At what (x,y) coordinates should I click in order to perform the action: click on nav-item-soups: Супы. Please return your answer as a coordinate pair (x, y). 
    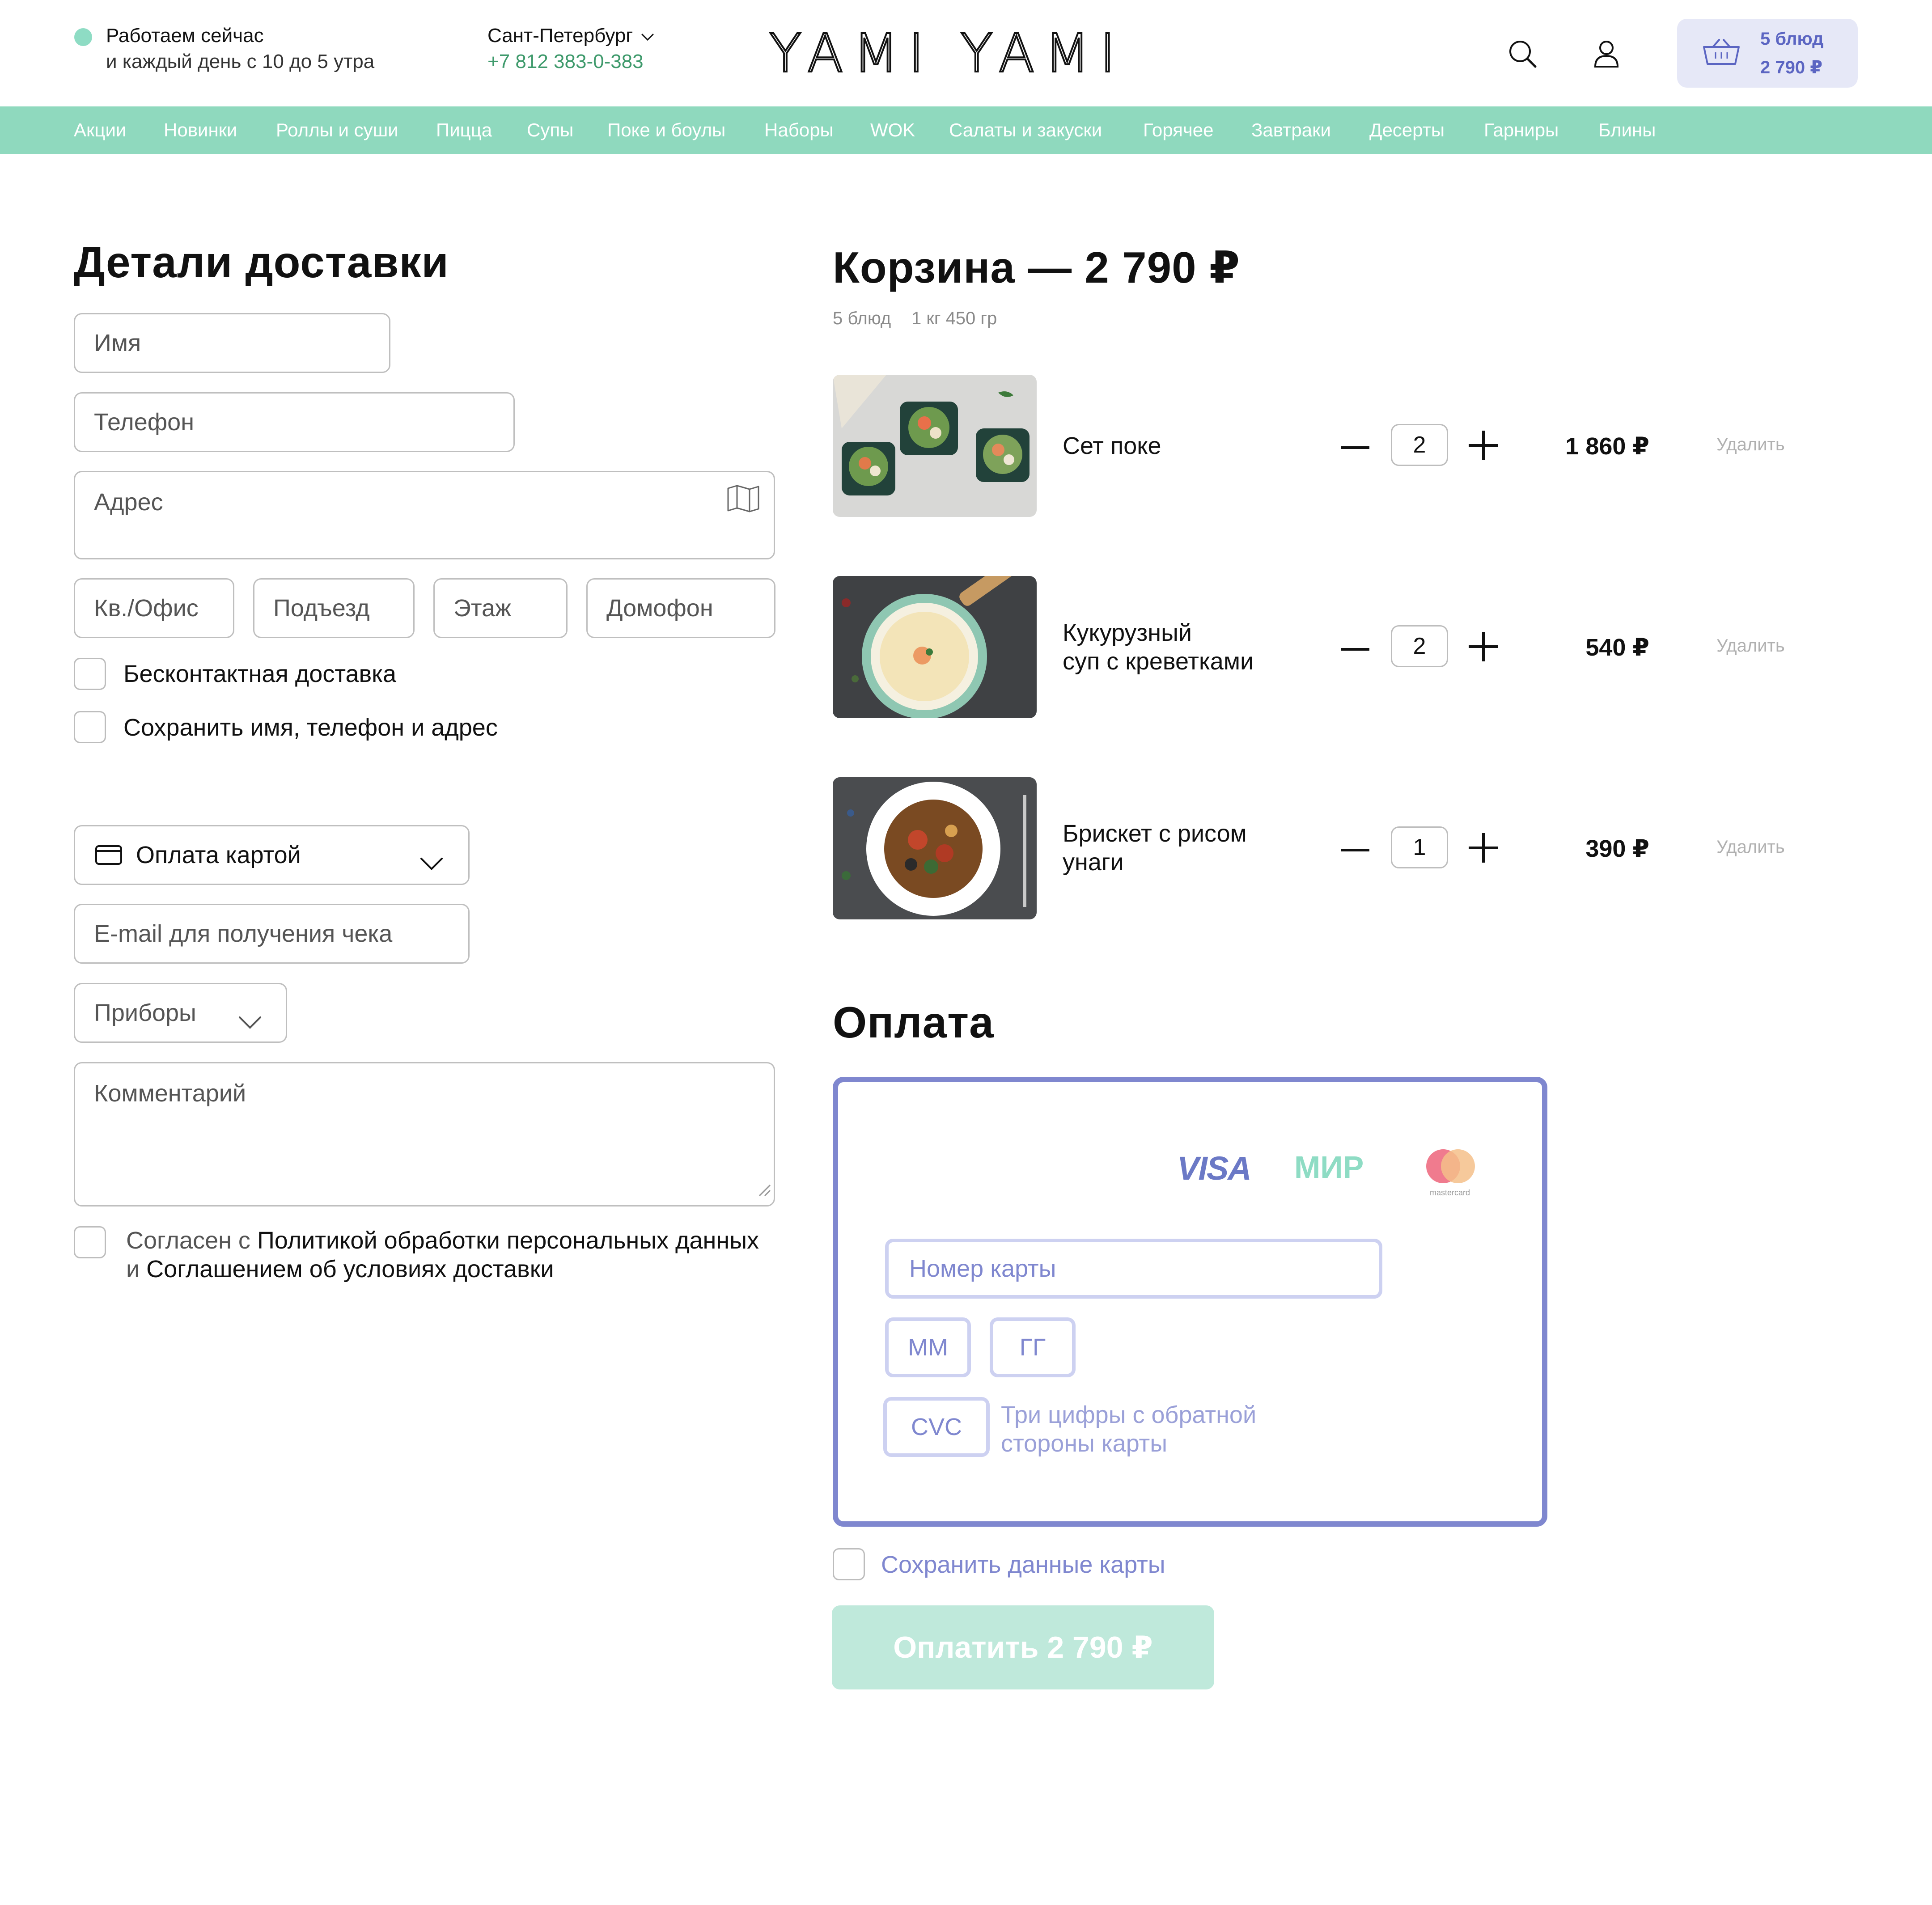
    Looking at the image, I should click on (550, 130).